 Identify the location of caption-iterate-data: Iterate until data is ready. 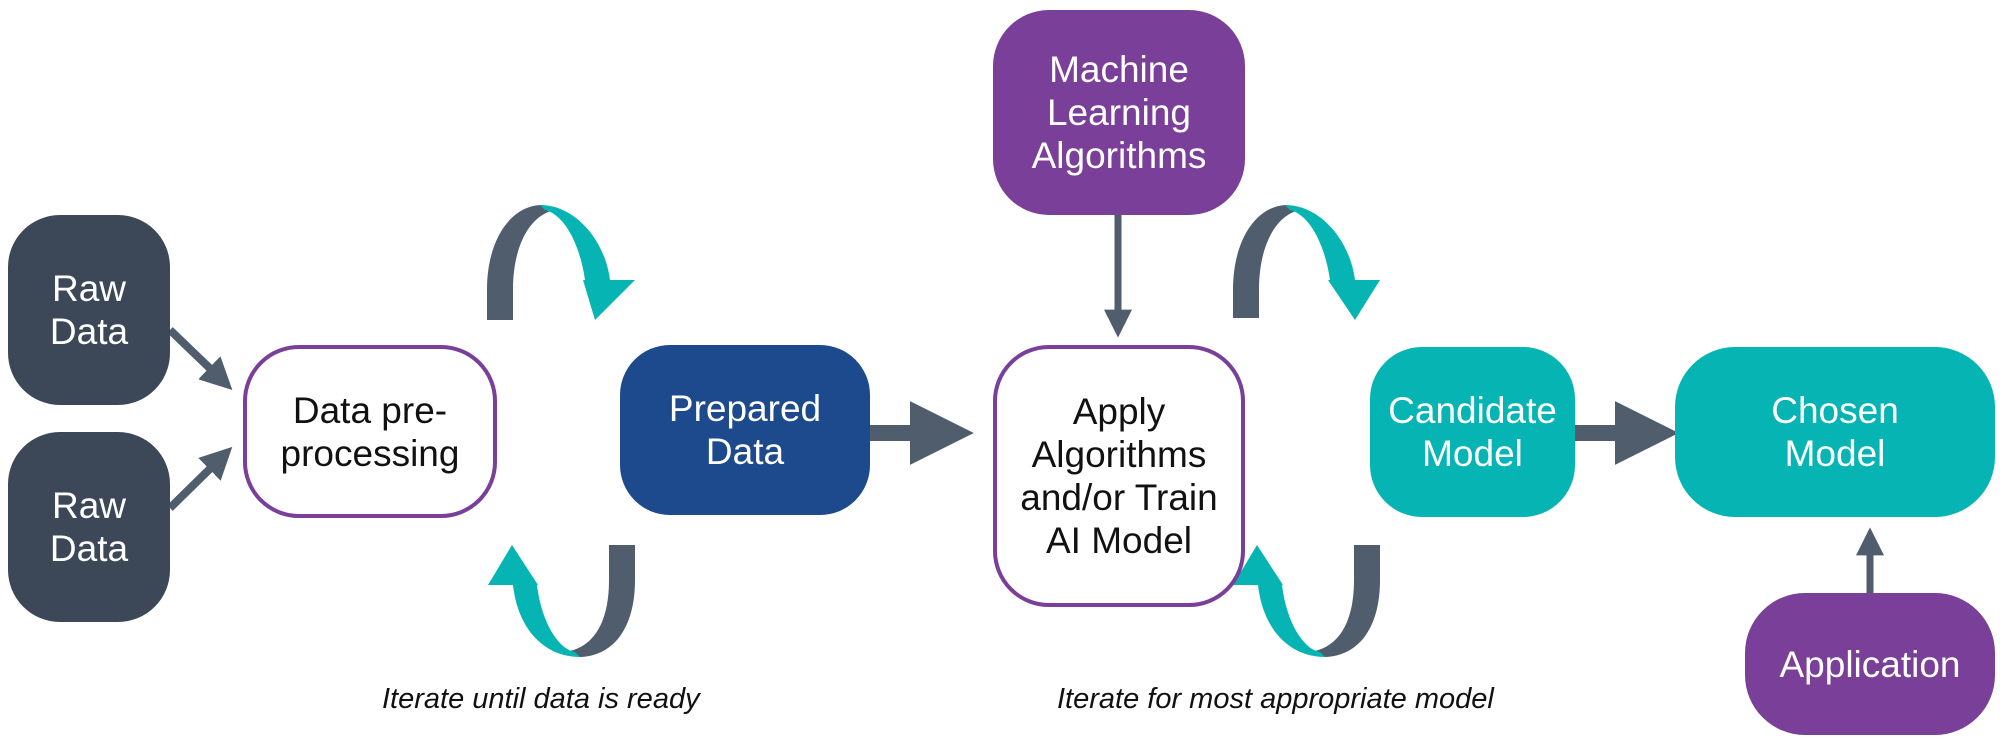
(541, 699).